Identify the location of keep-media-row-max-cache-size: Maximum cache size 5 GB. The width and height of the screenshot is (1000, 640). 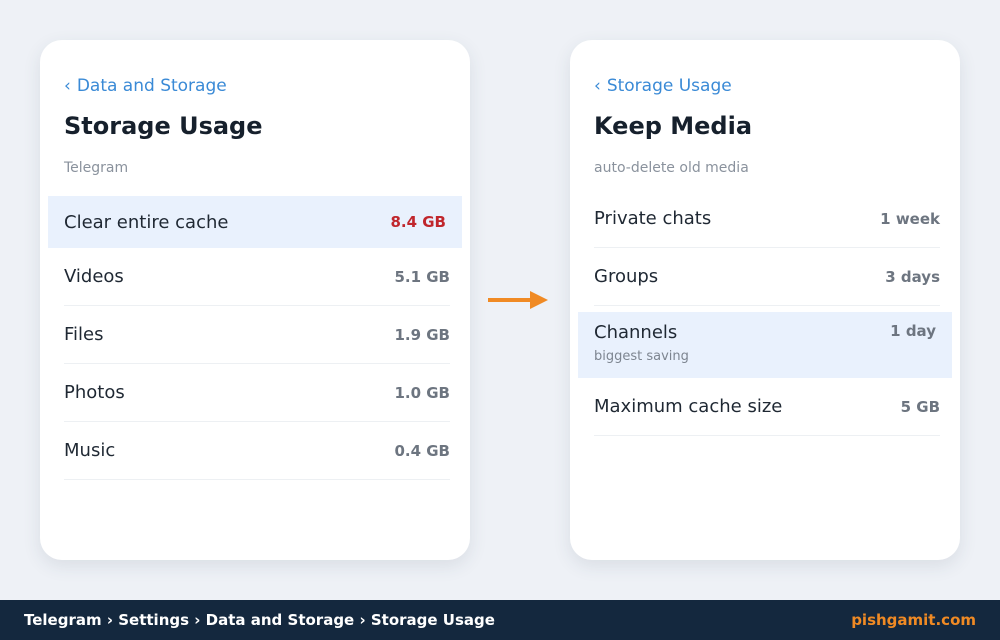
(767, 407).